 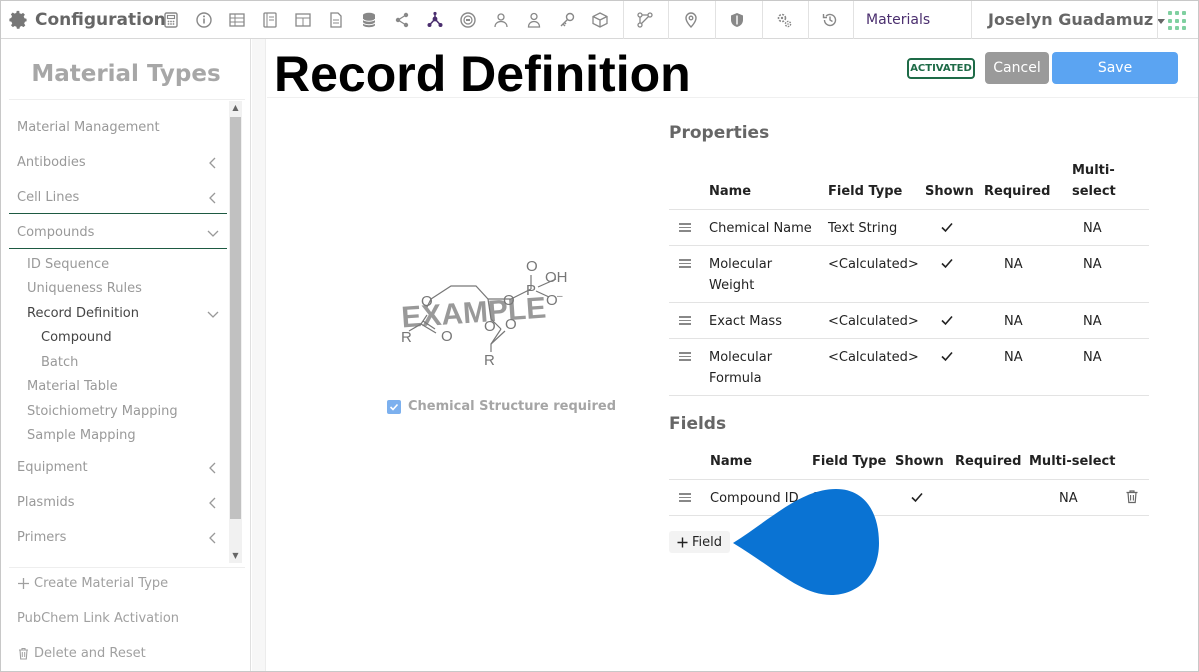 What do you see at coordinates (691, 20) in the screenshot?
I see `location-pin-icon` at bounding box center [691, 20].